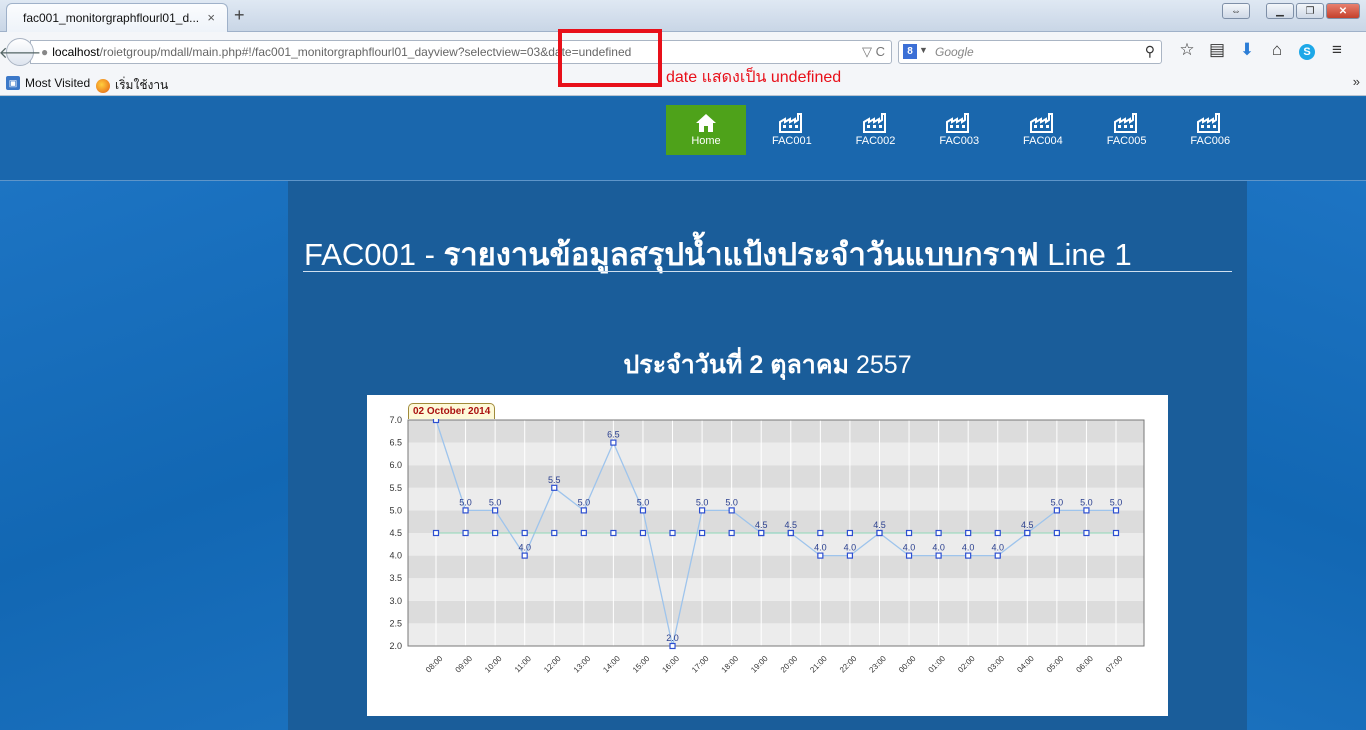 The image size is (1366, 730). I want to click on x-tick-label: 12:00, so click(552, 664).